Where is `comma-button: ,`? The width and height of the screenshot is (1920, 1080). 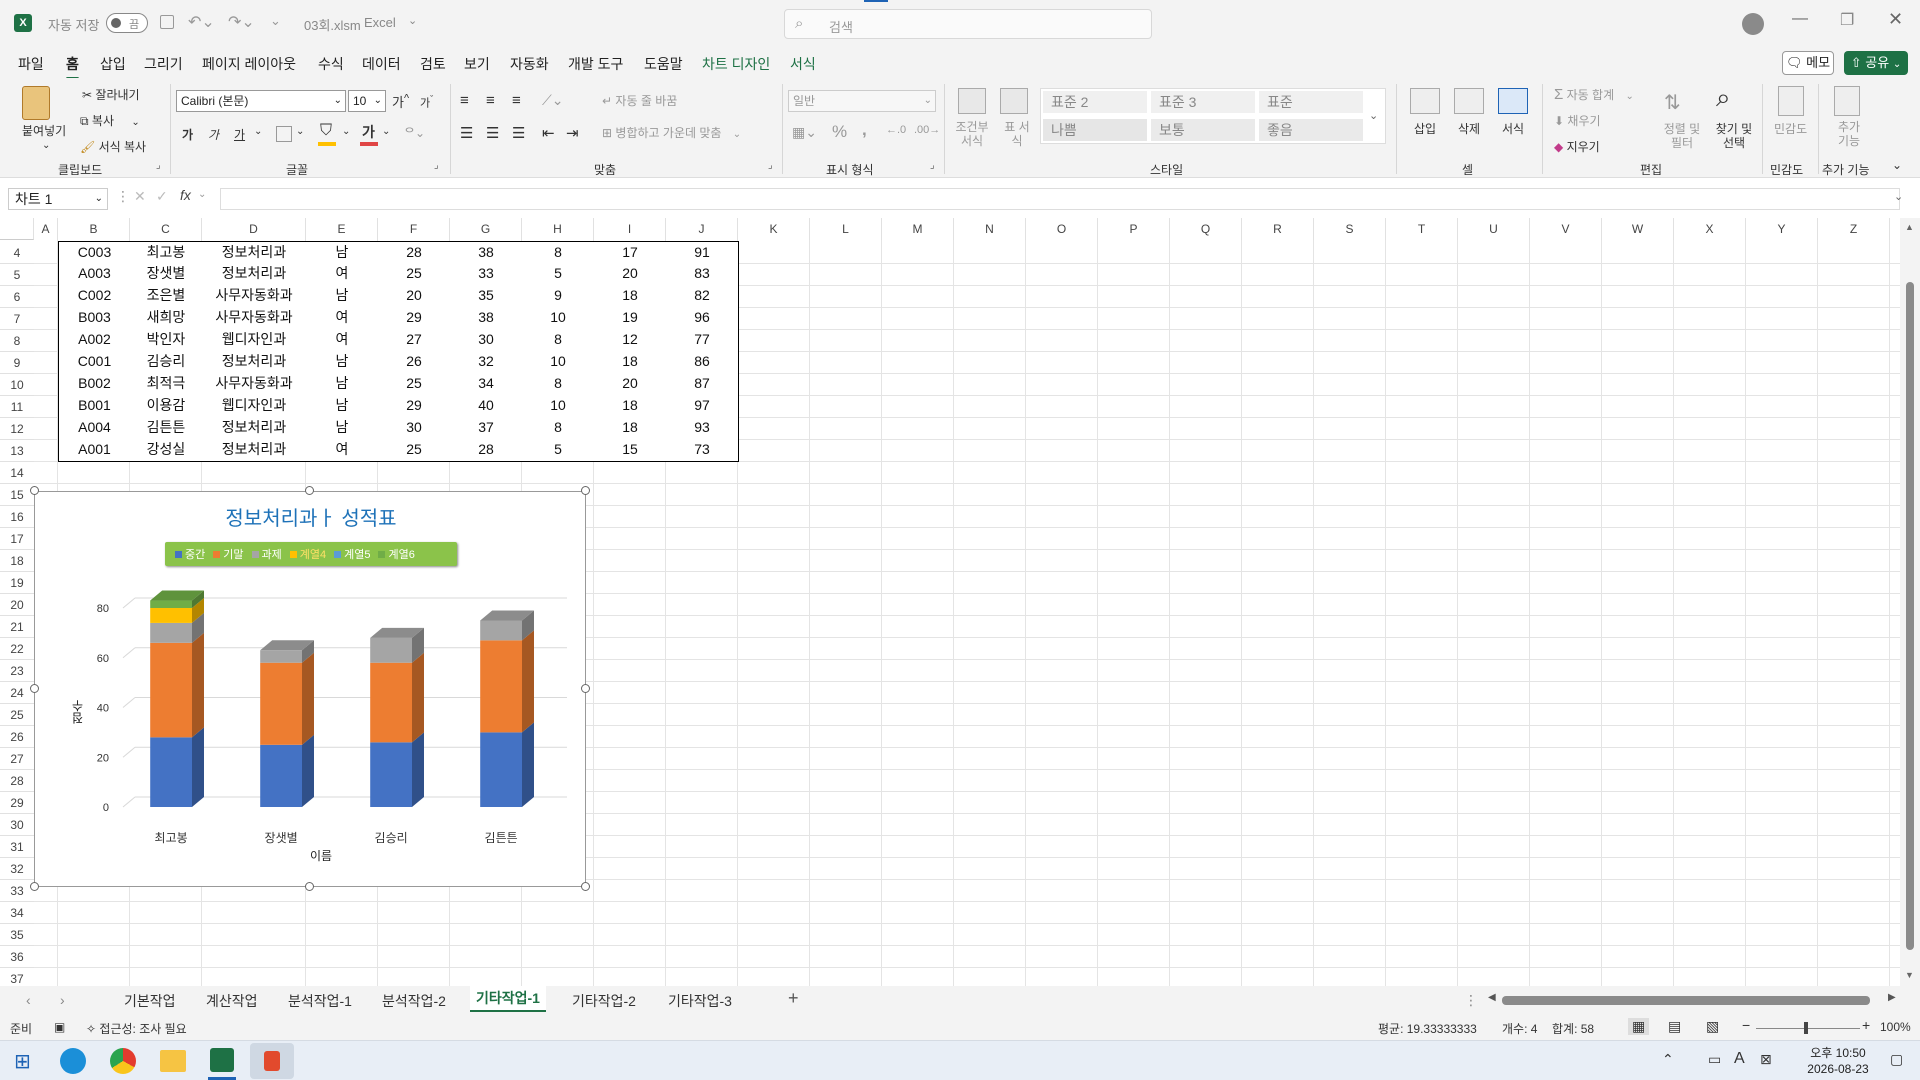
comma-button: , is located at coordinates (864, 130).